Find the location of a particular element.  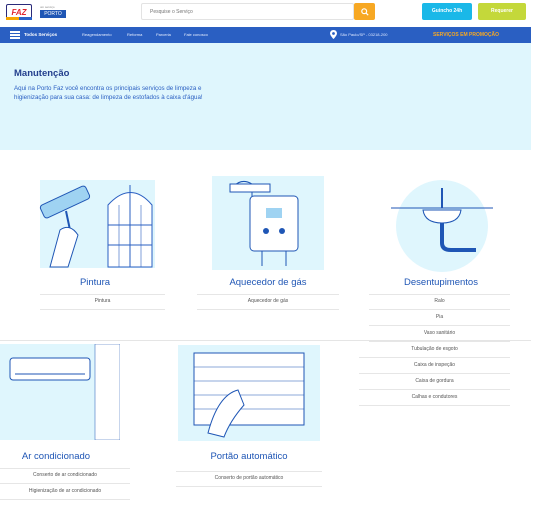

nav-link-contato: Fale conosco is located at coordinates (196, 35).